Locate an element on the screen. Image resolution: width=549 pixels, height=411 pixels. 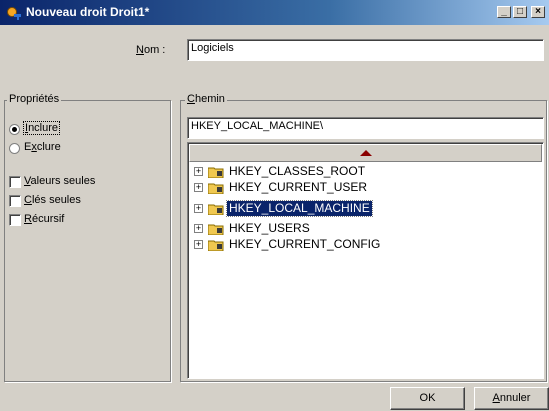
minimize-button: _ is located at coordinates (504, 12).